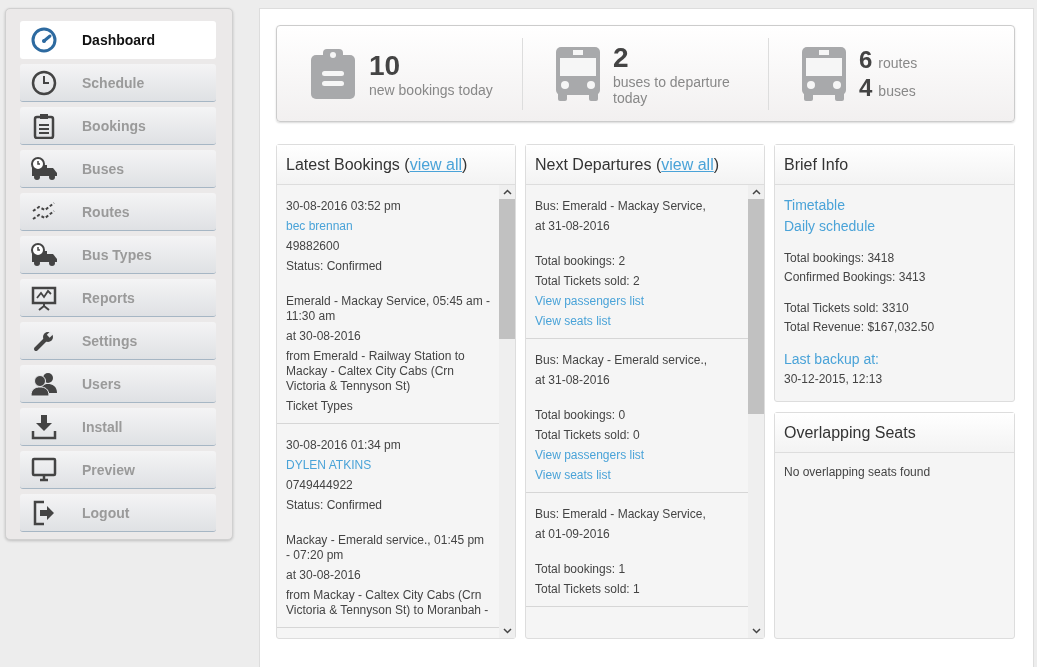  I want to click on link: Daily schedule, so click(894, 226).